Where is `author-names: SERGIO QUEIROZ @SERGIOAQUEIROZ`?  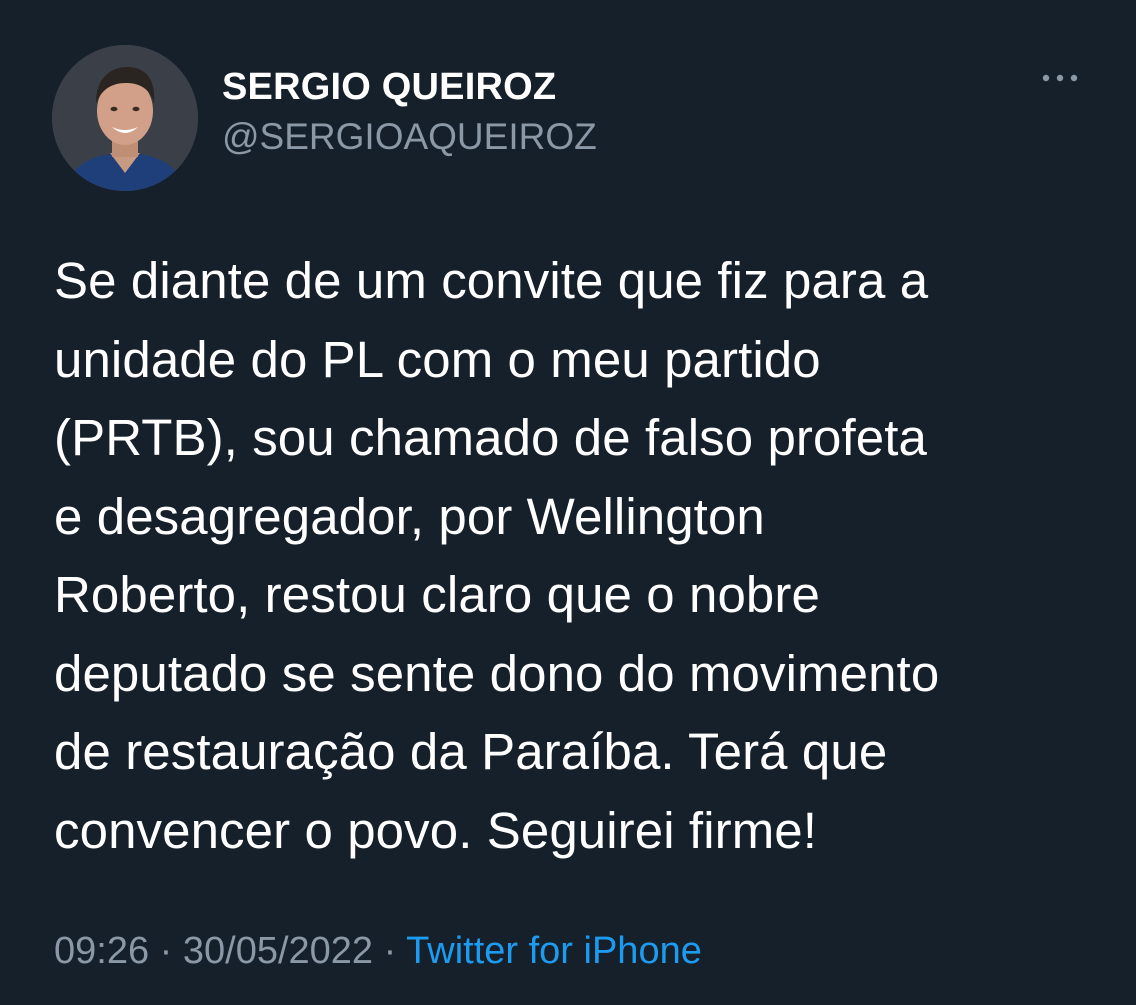 author-names: SERGIO QUEIROZ @SERGIOAQUEIROZ is located at coordinates (409, 112).